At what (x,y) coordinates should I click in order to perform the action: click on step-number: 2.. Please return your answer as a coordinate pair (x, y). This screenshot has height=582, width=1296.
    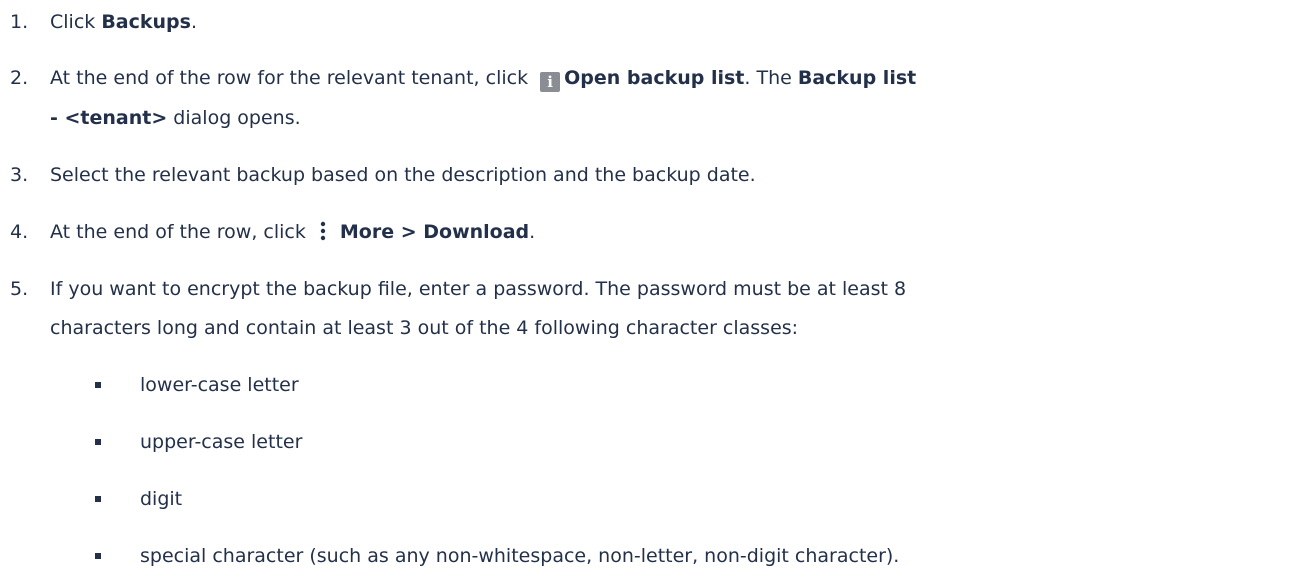
    Looking at the image, I should click on (19, 78).